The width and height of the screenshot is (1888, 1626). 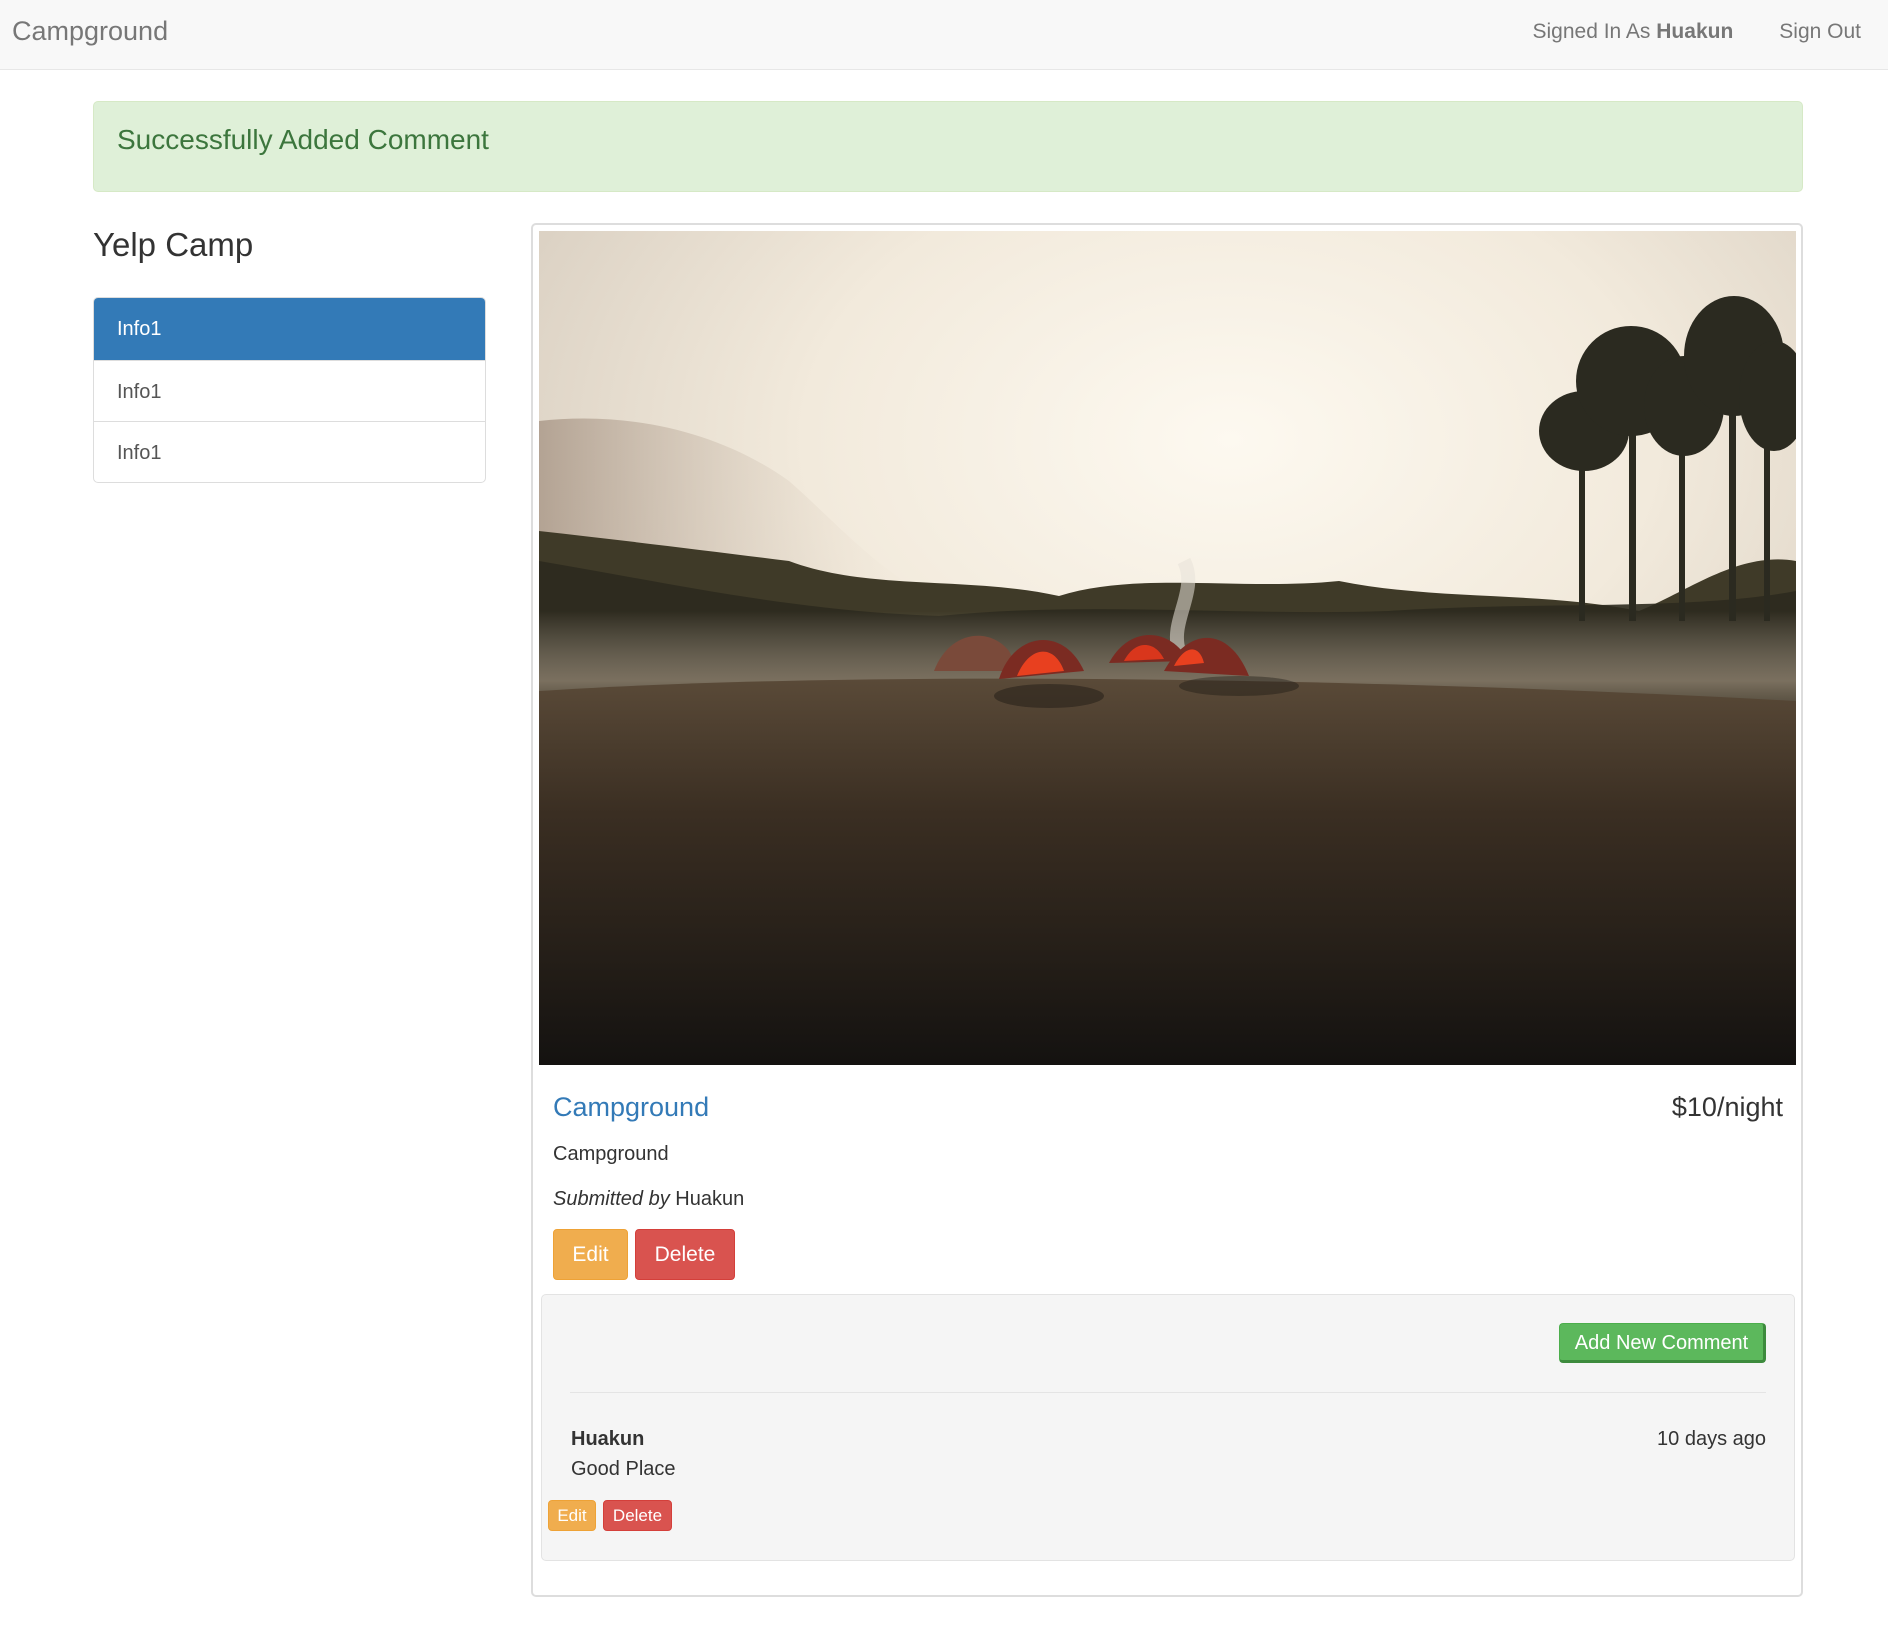 I want to click on submitted-by: Submitted by Huakun, so click(x=648, y=1199).